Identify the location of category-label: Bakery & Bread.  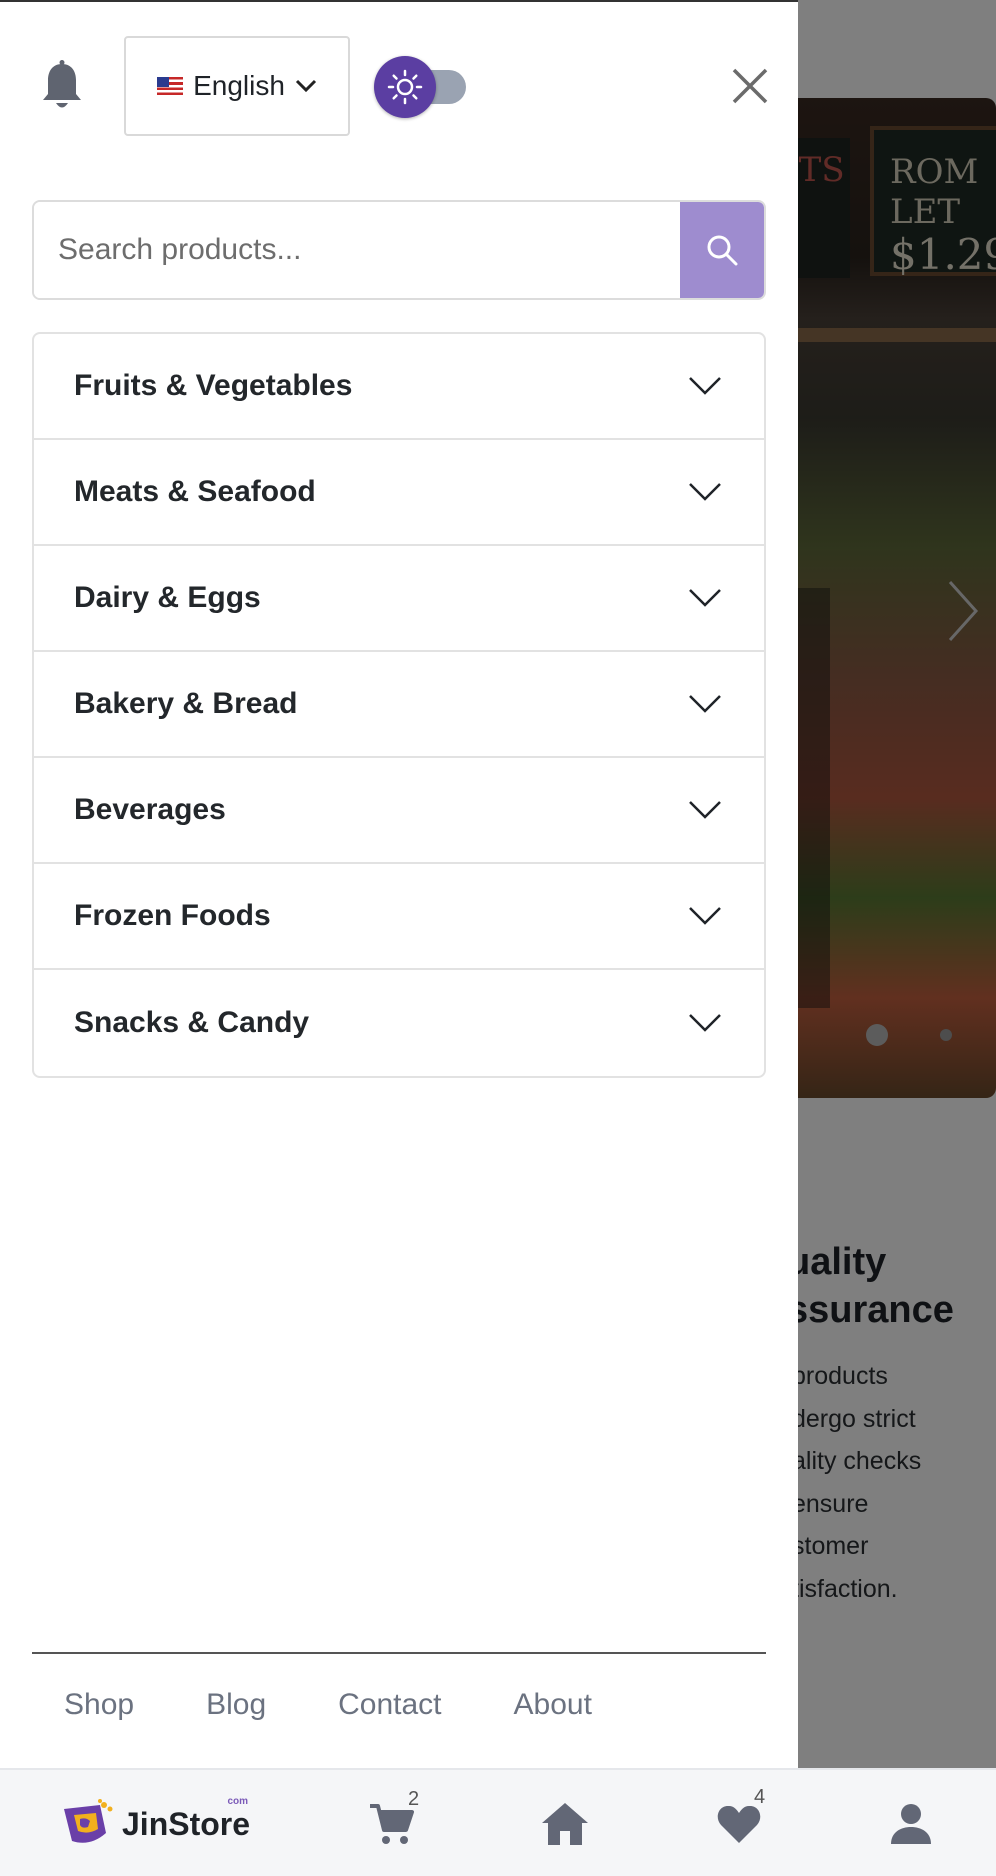
(186, 703).